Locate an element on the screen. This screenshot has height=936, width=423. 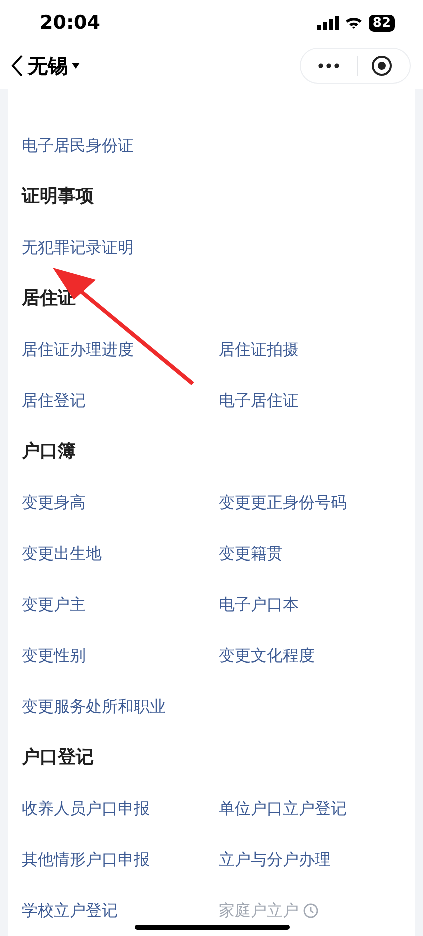
service-link: 变更更正身份号码 is located at coordinates (283, 502).